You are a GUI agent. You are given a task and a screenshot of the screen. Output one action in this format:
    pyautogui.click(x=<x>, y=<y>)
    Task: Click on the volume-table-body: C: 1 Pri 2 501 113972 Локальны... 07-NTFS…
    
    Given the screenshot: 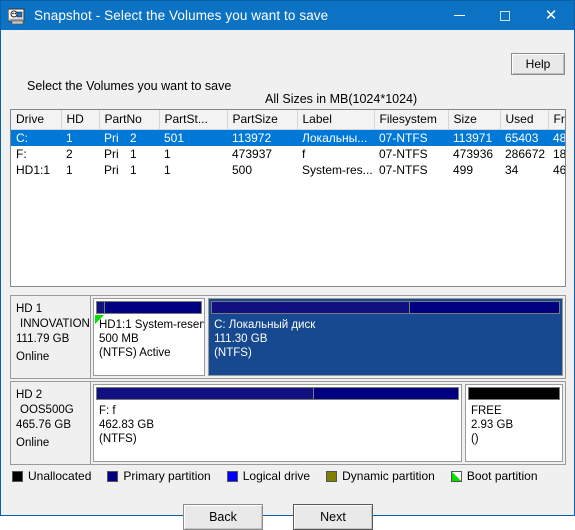 What is the action you would take?
    pyautogui.click(x=288, y=154)
    